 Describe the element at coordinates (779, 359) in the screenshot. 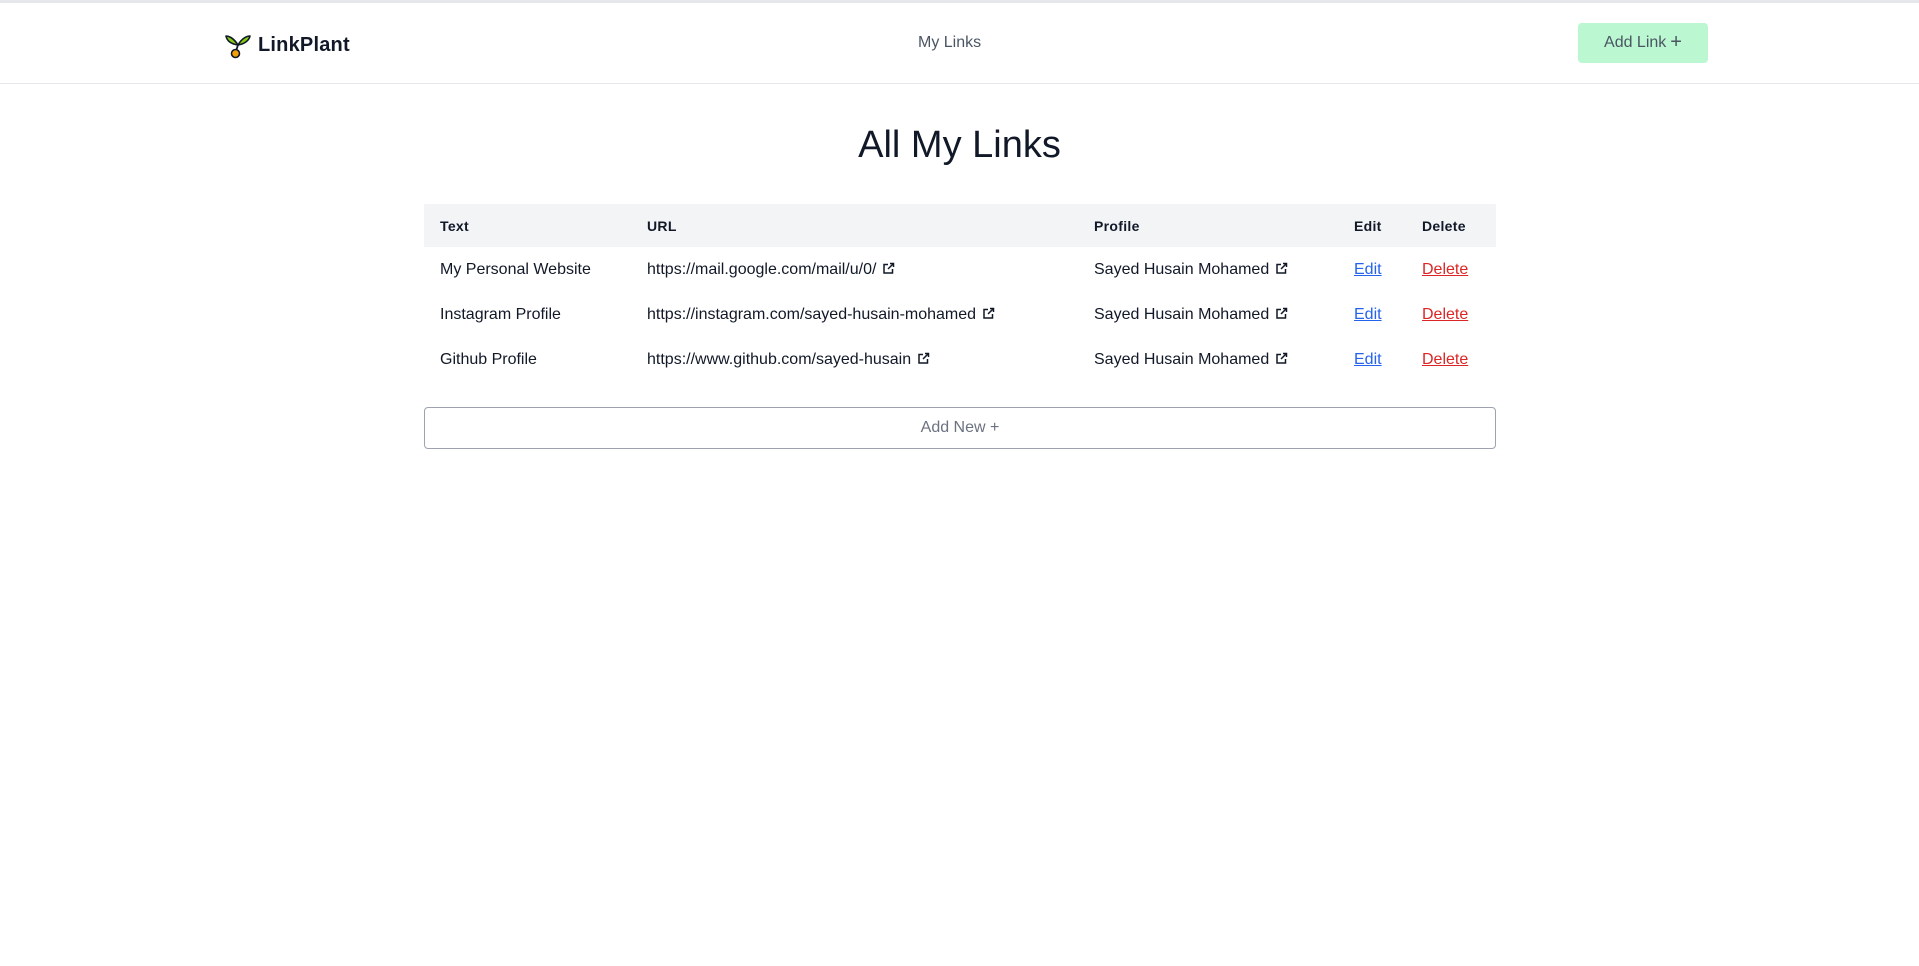

I see `link-url-text: https://www.github.com/sayed-husain` at that location.